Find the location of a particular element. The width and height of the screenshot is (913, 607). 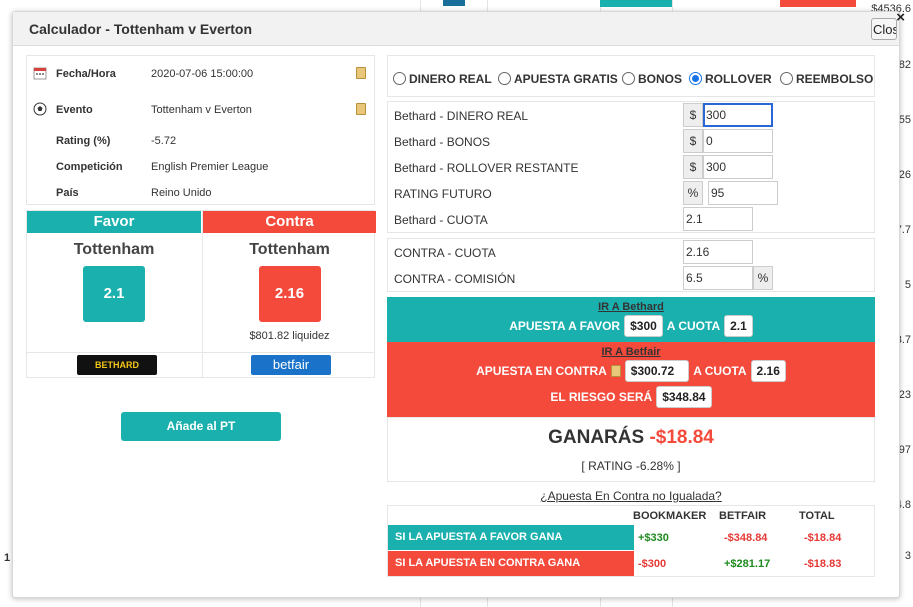

field-label: RATING FUTURO is located at coordinates (443, 194).